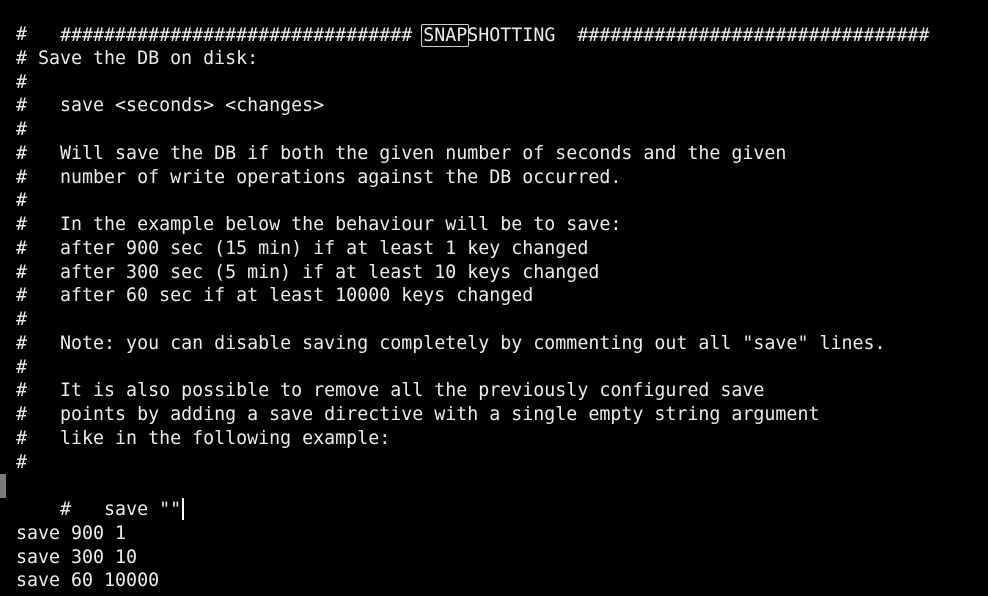 This screenshot has width=988, height=596. I want to click on editor-line: # save <seconds> <changes>, so click(170, 106).